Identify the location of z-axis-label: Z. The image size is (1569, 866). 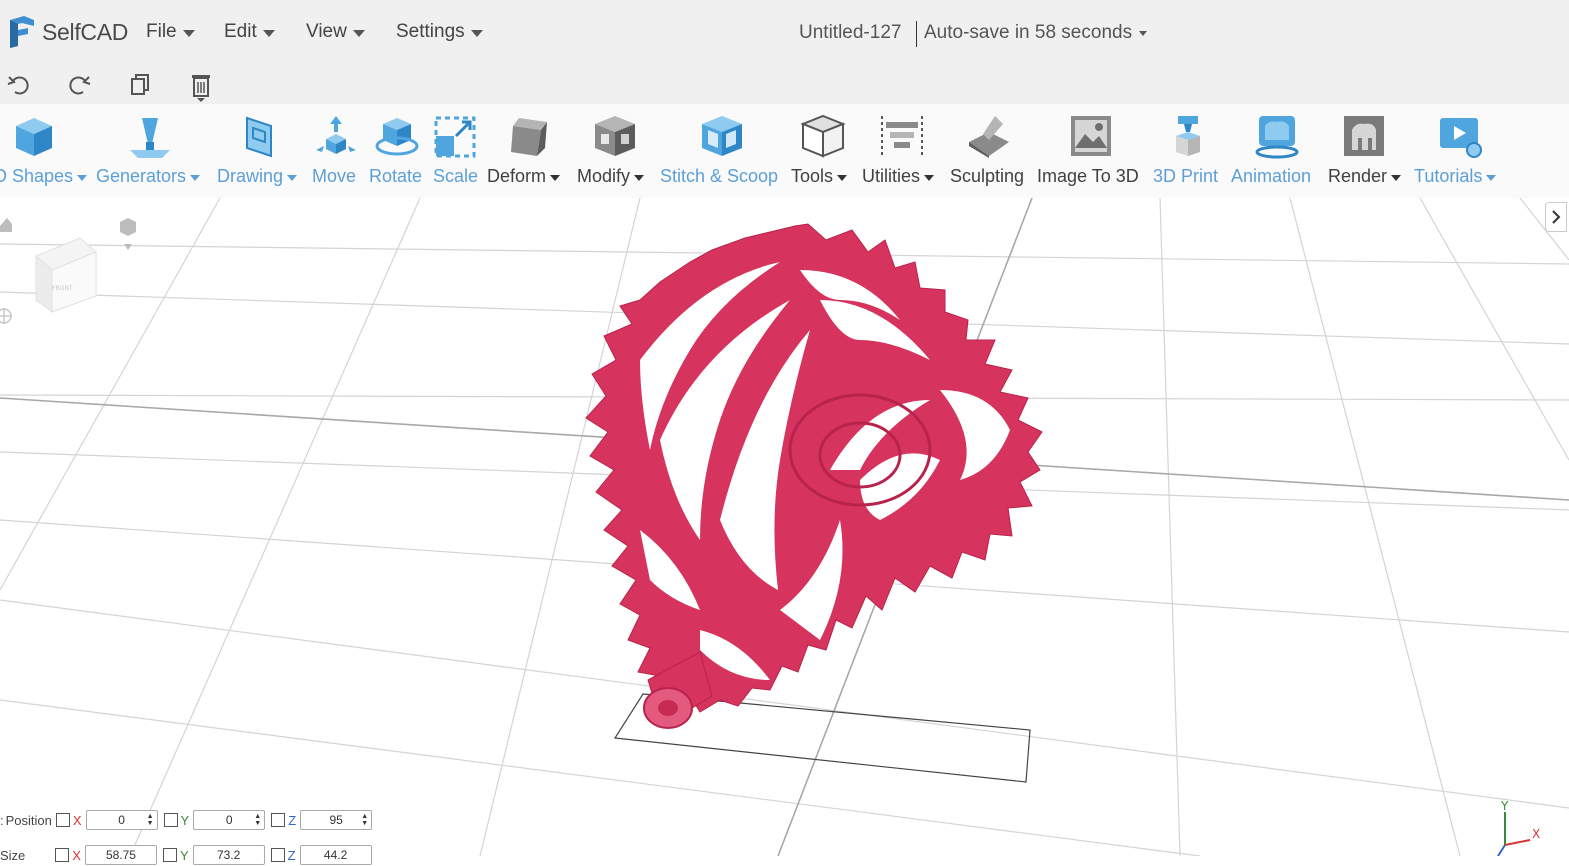
(292, 820).